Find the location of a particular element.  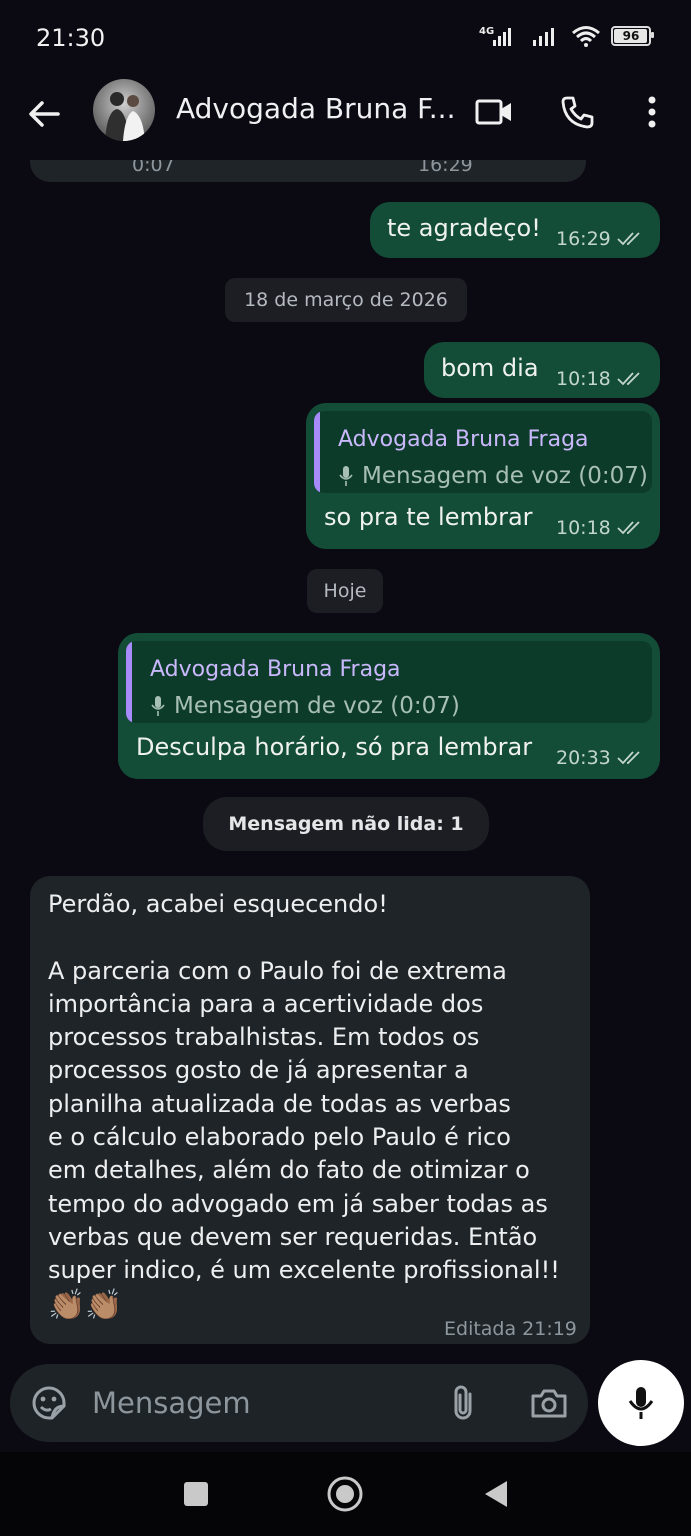

message-time: 21:19 is located at coordinates (549, 1329).